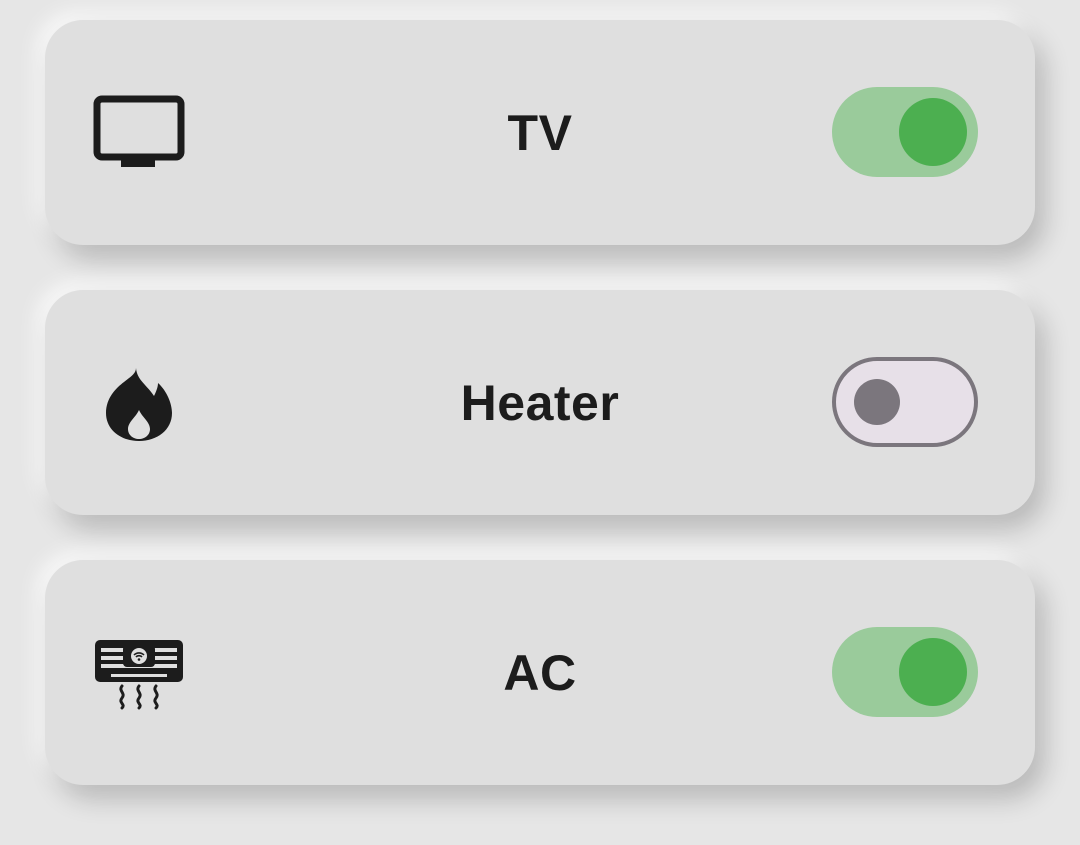 This screenshot has width=1080, height=845. I want to click on ac-toggle, so click(905, 672).